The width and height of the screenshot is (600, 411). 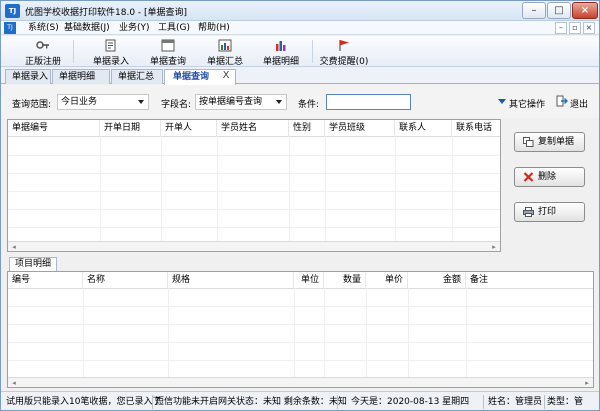 I want to click on field-value: 按单据编号查询, so click(x=231, y=102).